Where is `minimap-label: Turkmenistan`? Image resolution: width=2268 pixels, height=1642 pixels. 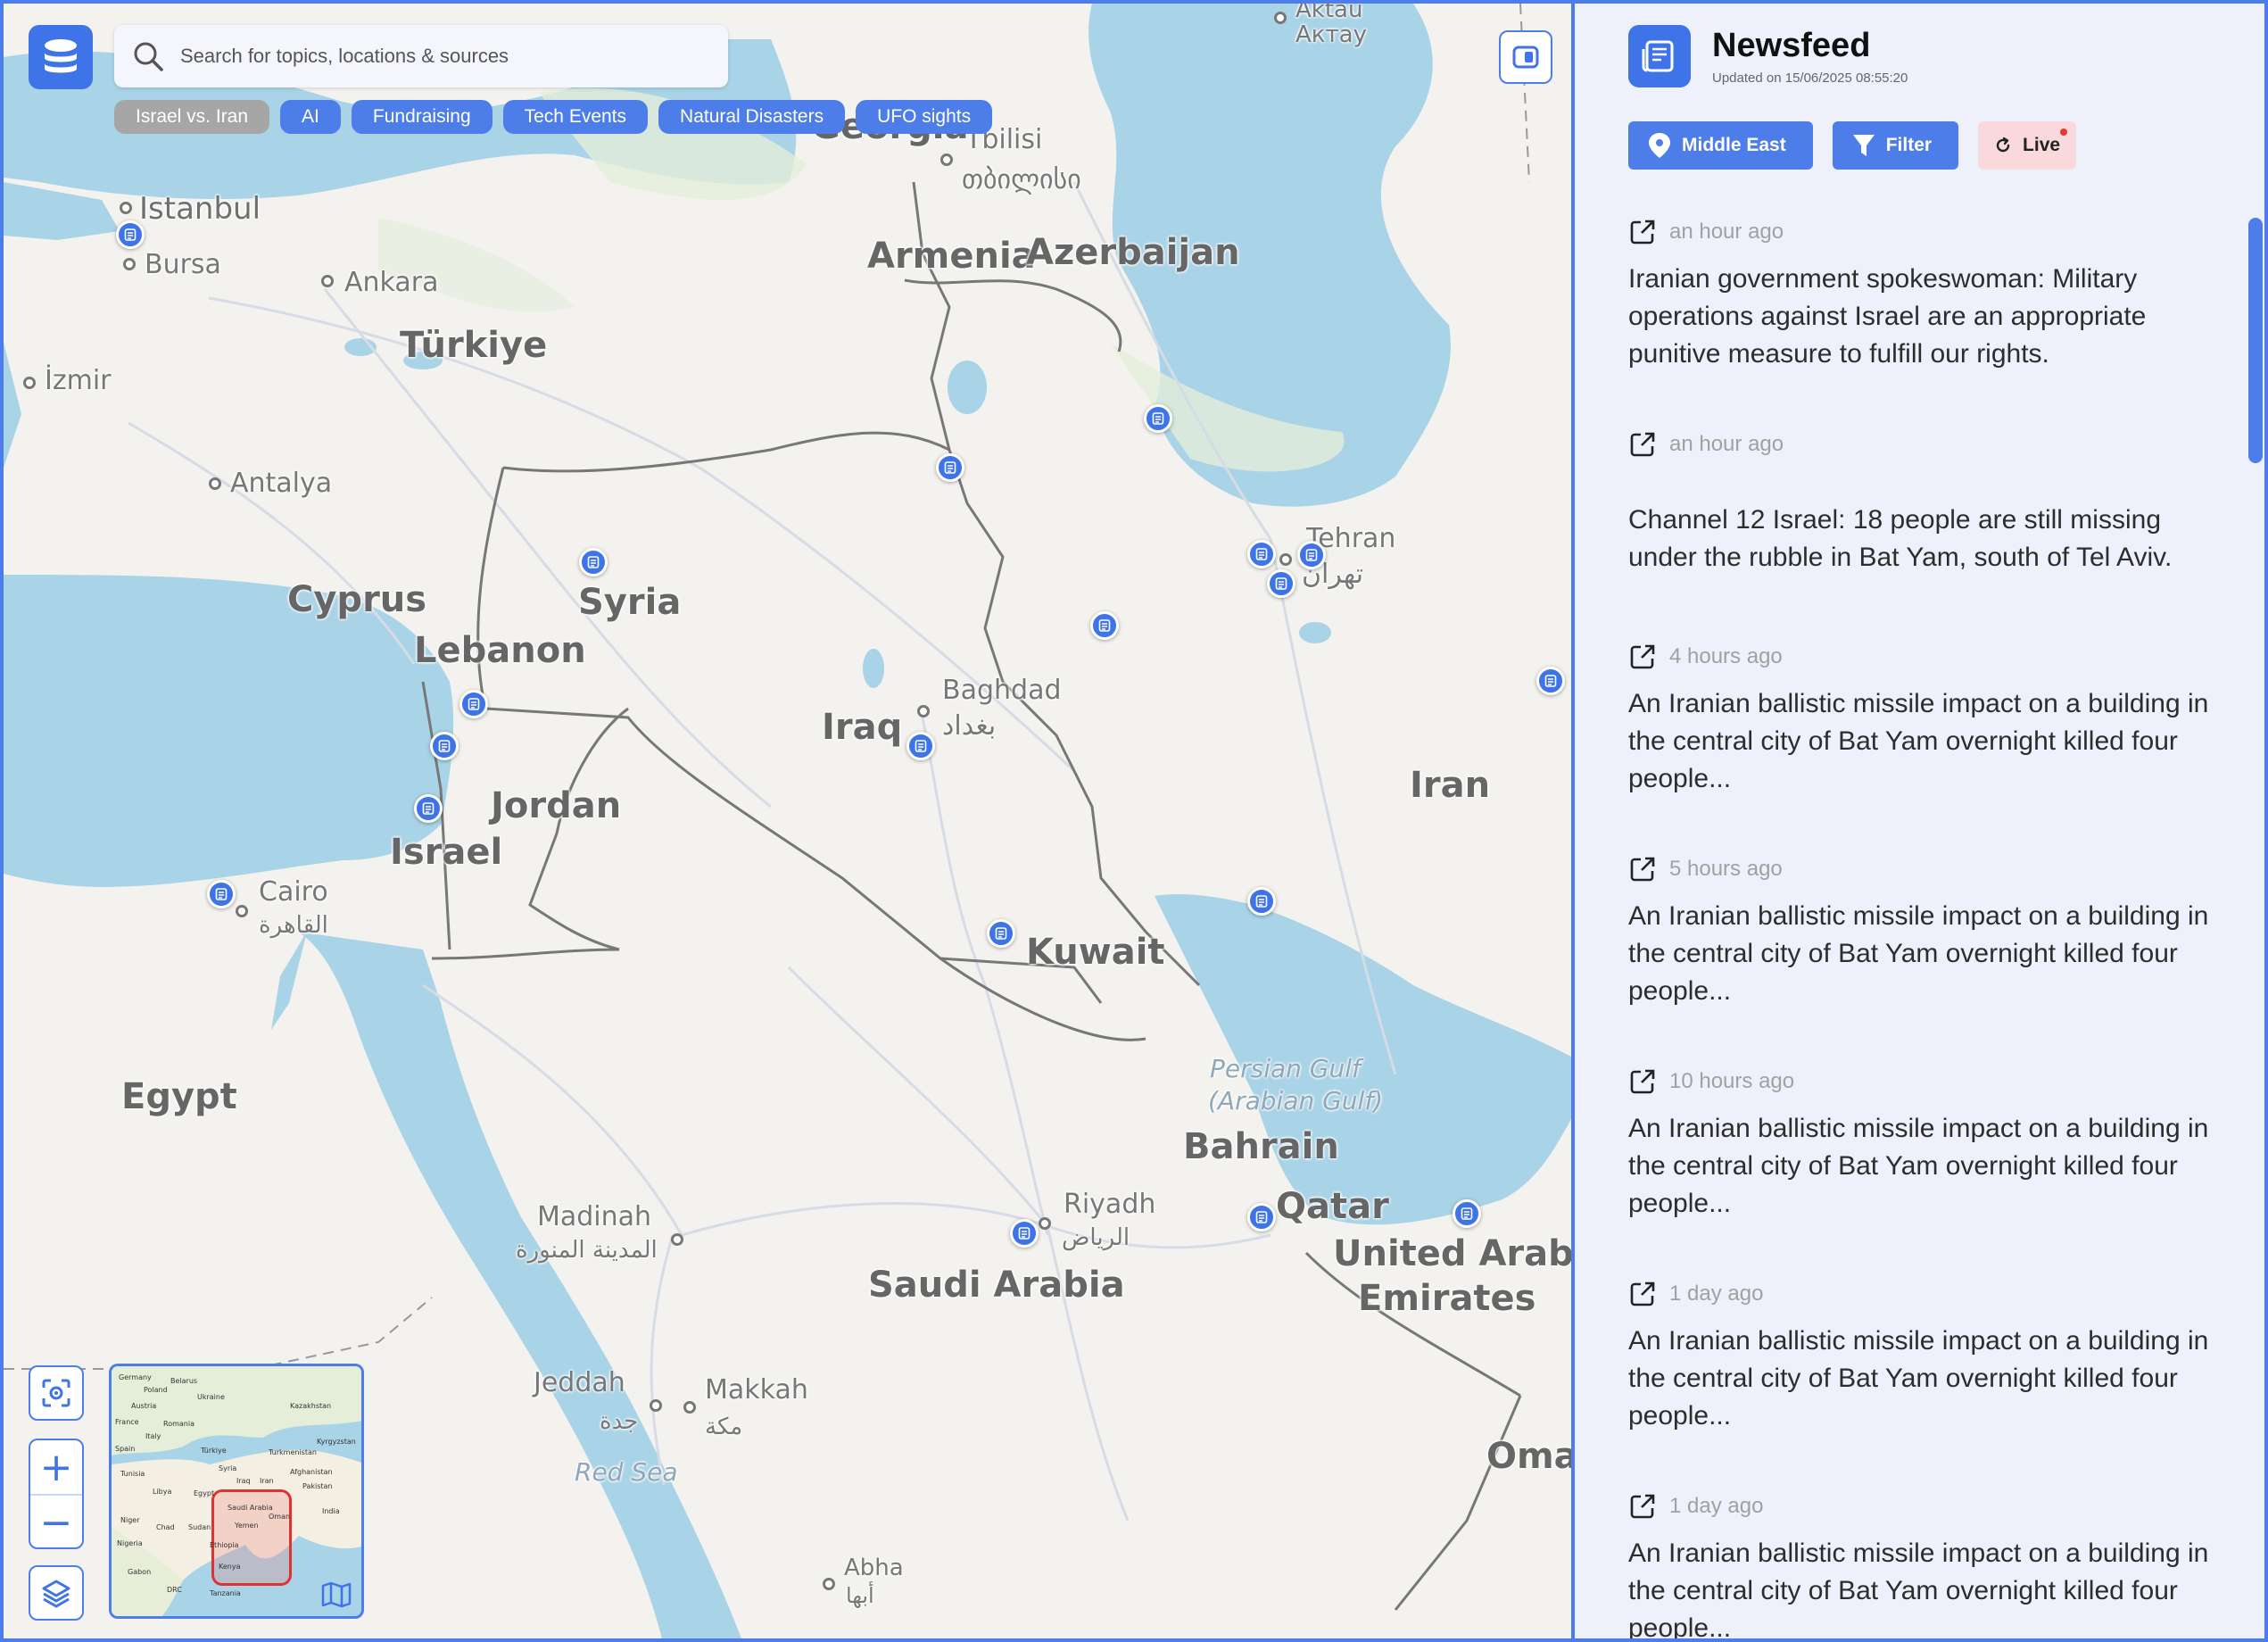
minimap-label: Turkmenistan is located at coordinates (293, 1452).